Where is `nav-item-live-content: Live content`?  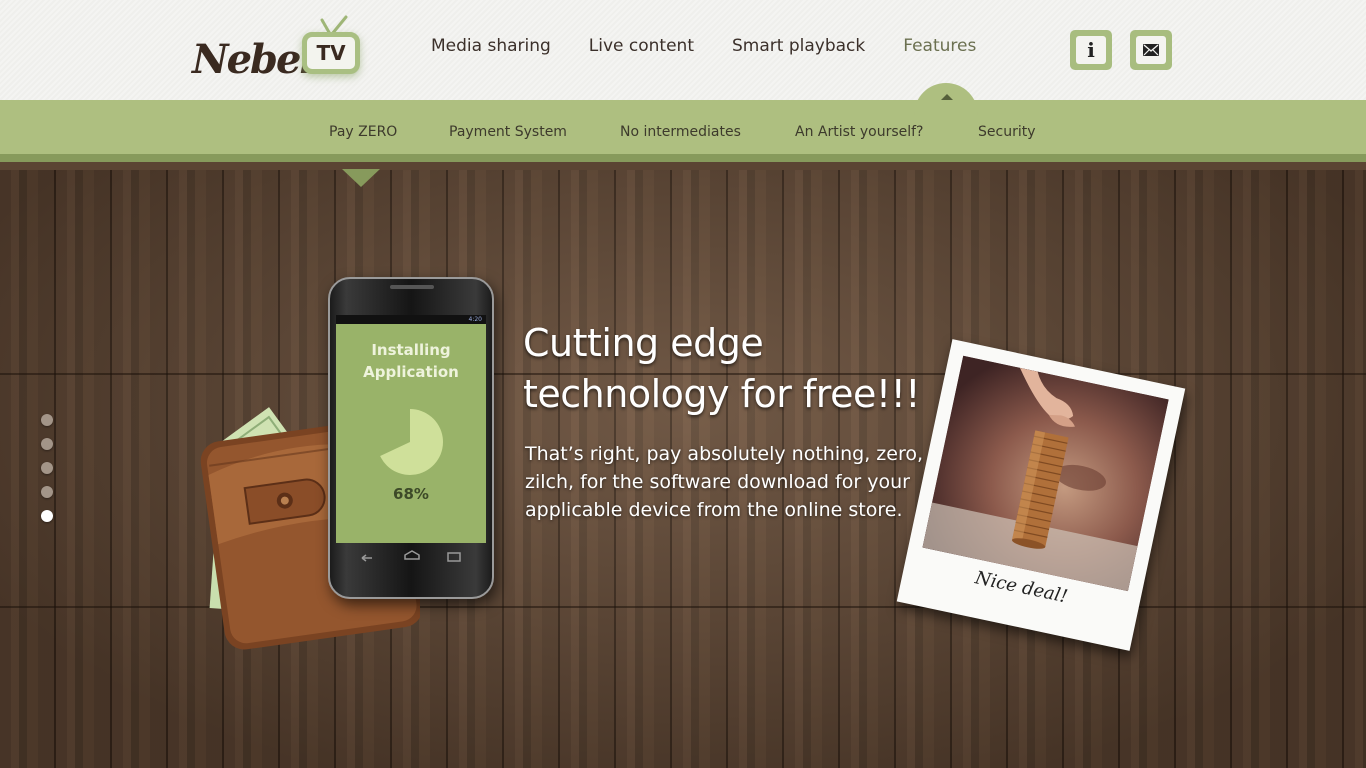
nav-item-live-content: Live content is located at coordinates (641, 50).